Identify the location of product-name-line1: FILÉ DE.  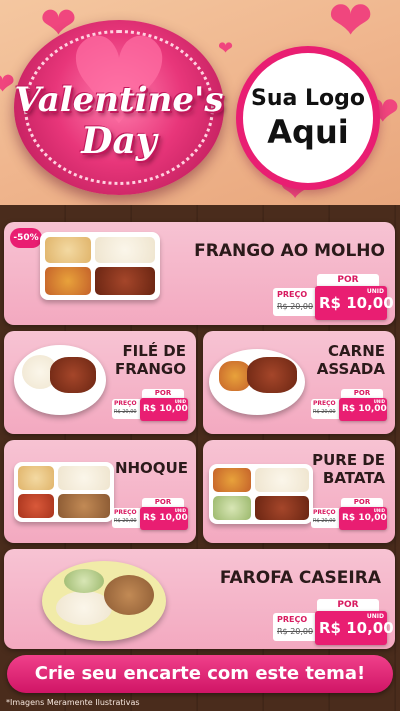
(154, 351).